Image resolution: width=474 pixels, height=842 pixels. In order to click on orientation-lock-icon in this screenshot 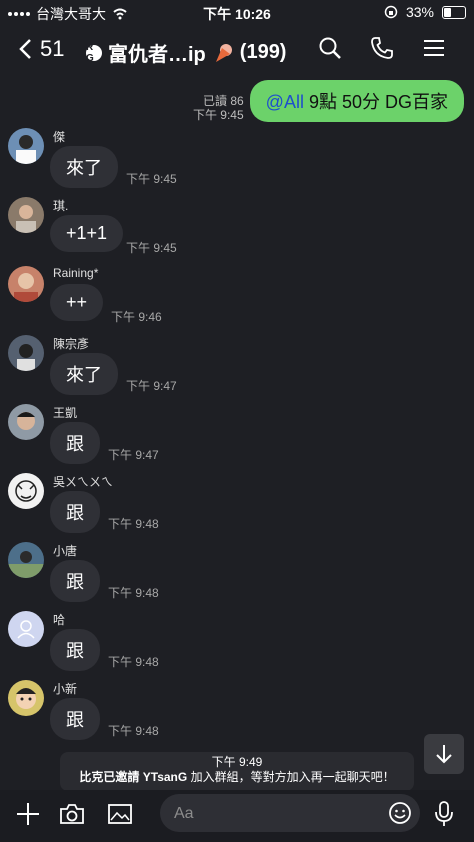, I will do `click(391, 12)`.